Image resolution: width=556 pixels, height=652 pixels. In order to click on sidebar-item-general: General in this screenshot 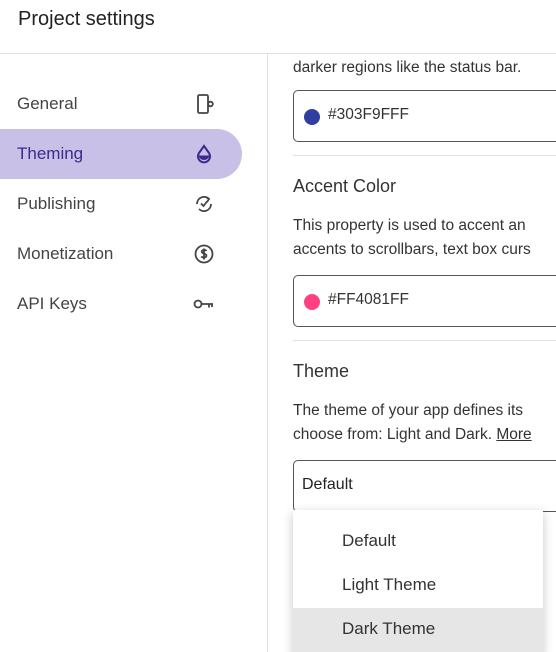, I will do `click(121, 104)`.